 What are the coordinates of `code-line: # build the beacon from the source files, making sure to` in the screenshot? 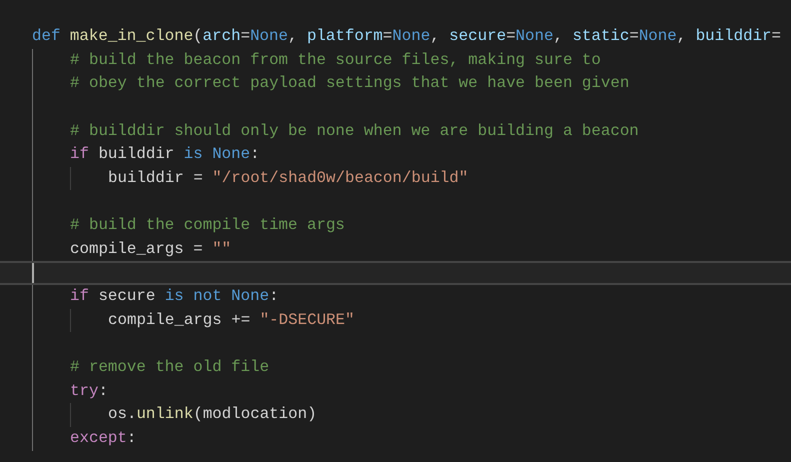 It's located at (335, 60).